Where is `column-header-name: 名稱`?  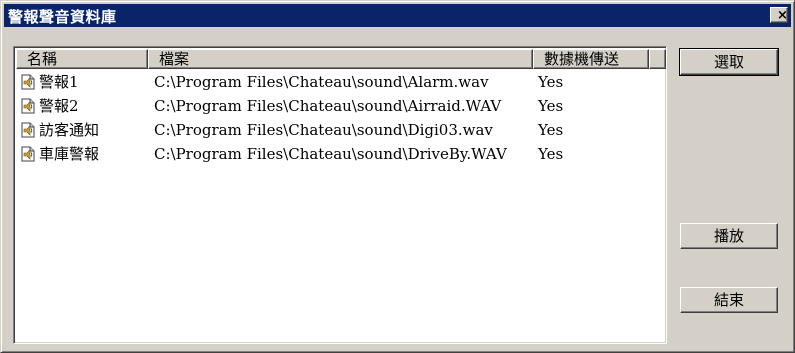
column-header-name: 名稱 is located at coordinates (82, 59).